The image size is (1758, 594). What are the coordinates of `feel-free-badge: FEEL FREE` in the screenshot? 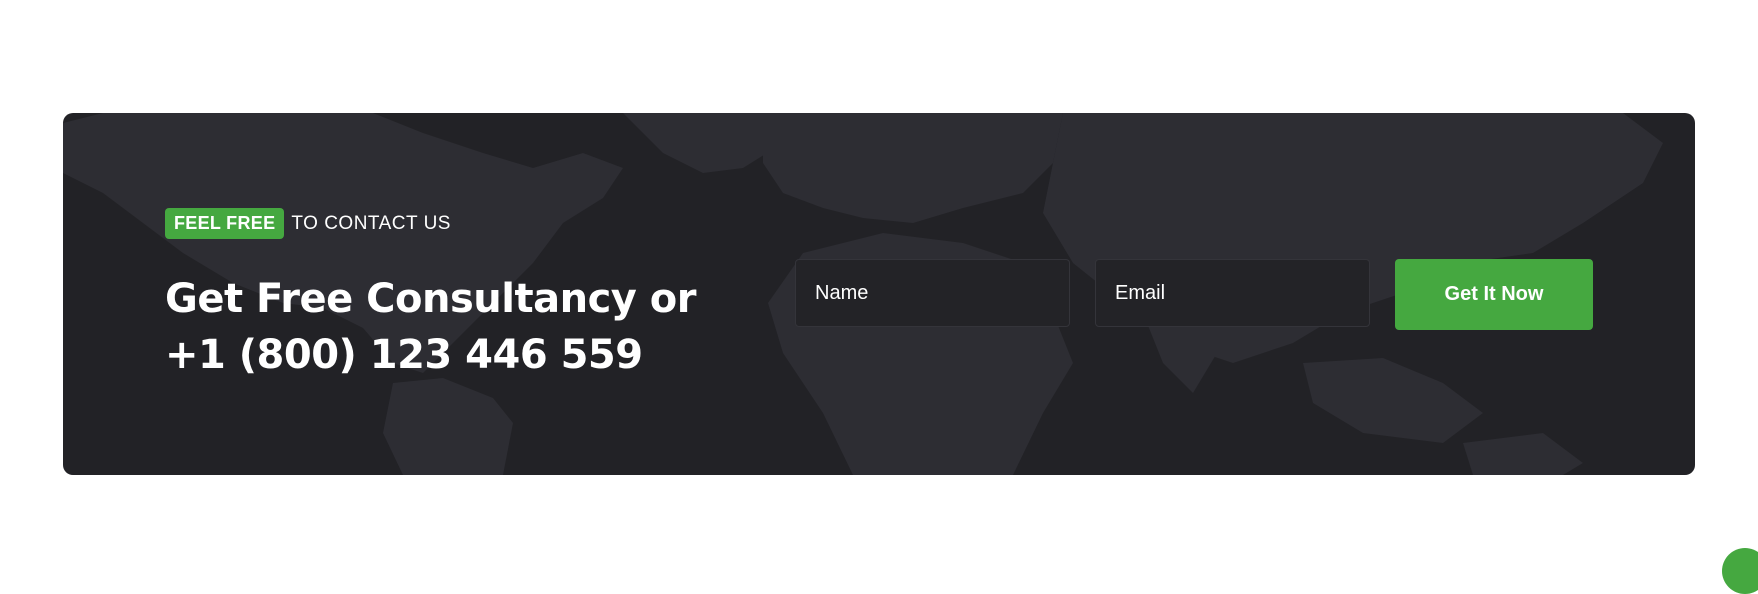 It's located at (225, 223).